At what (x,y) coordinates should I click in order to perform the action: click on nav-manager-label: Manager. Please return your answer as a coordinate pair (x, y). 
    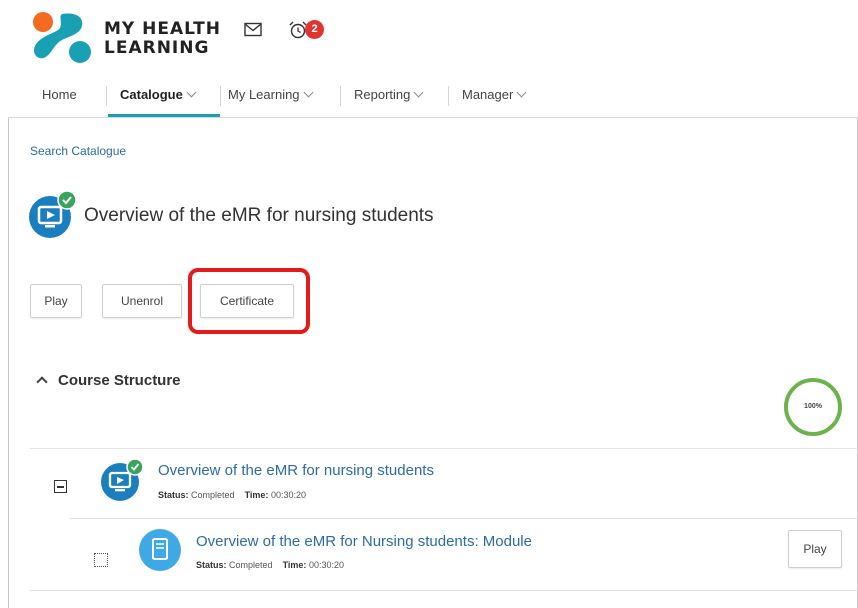
    Looking at the image, I should click on (488, 94).